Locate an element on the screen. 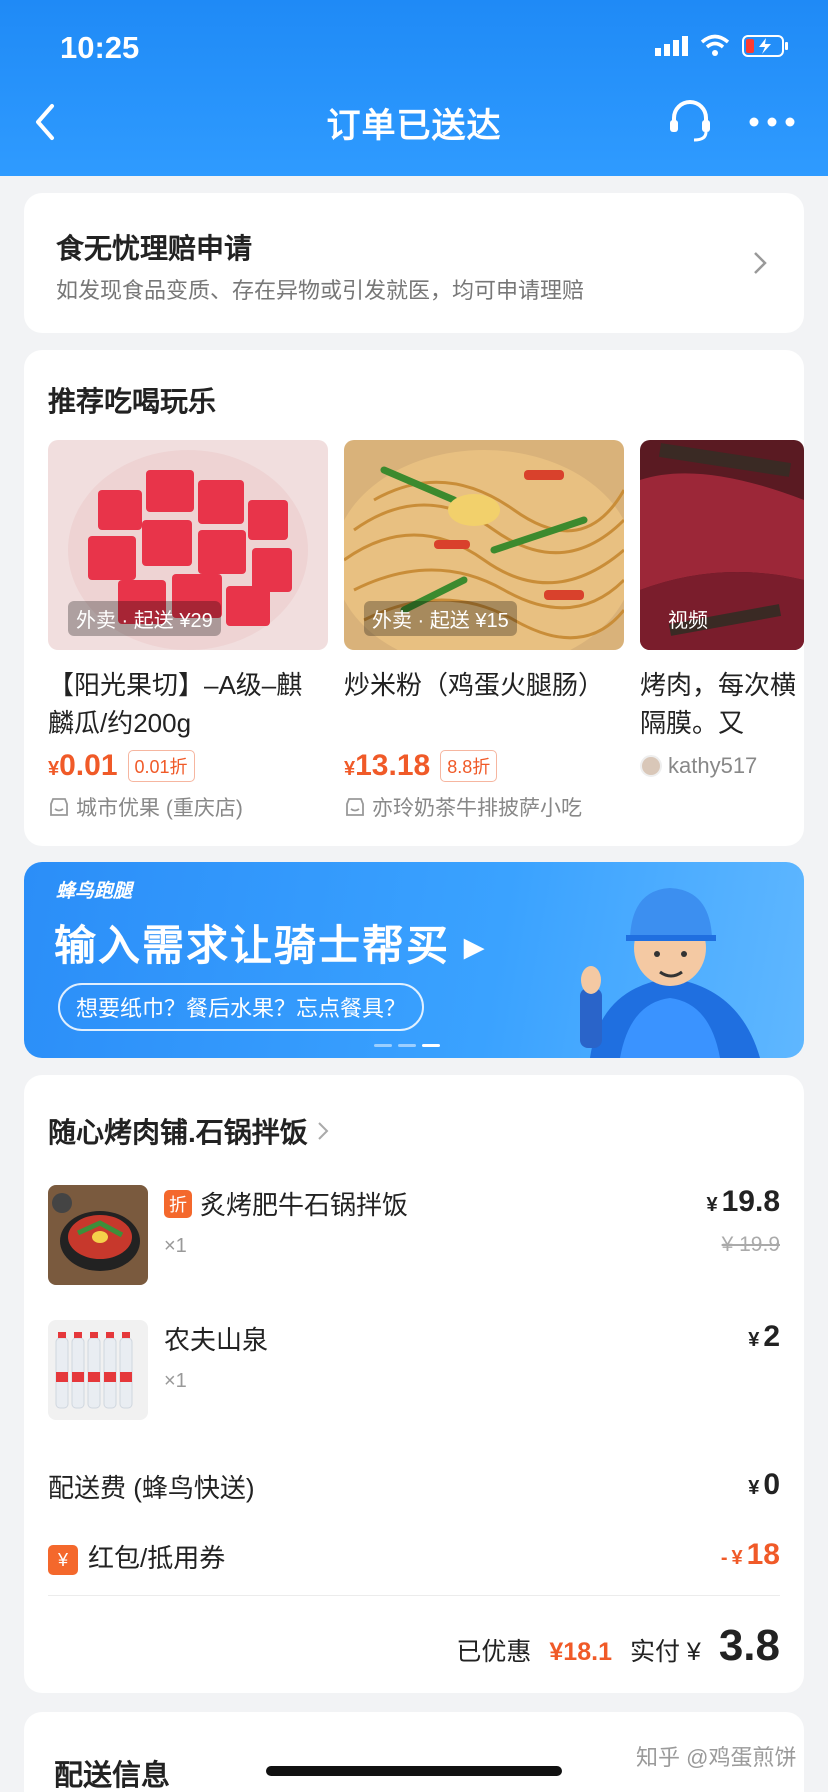 The width and height of the screenshot is (828, 1792). author-row: kathy517 is located at coordinates (722, 766).